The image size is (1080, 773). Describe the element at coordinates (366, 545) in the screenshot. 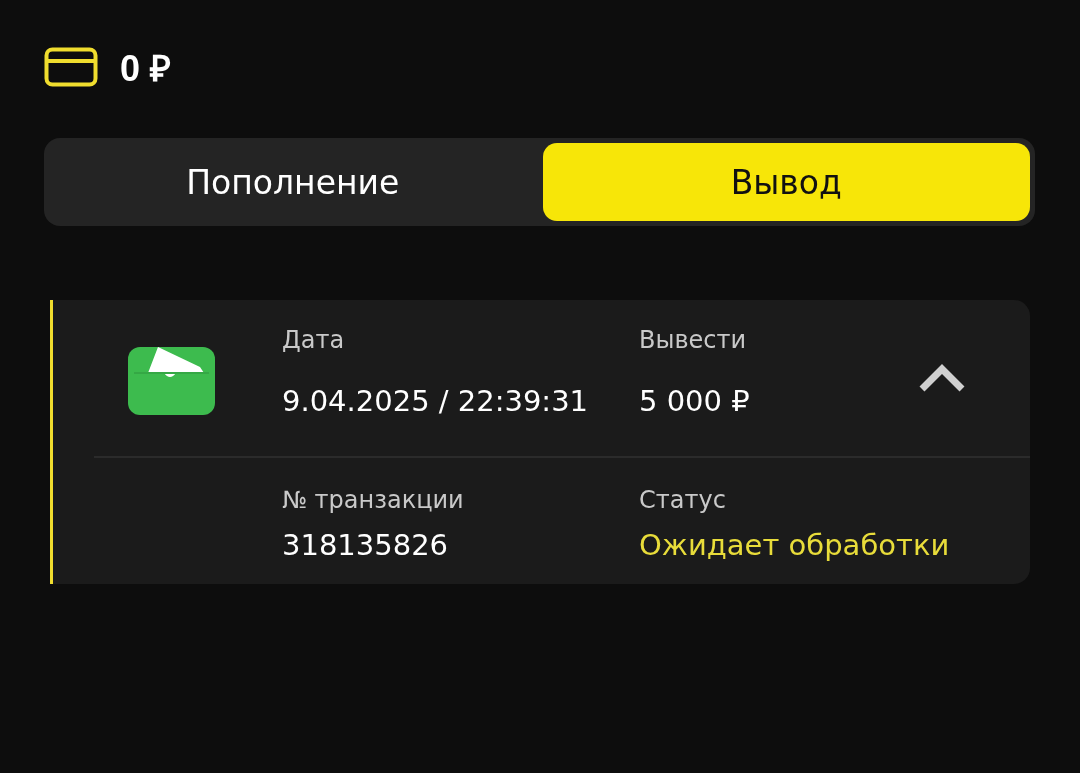

I see `transaction-number: 318135826` at that location.